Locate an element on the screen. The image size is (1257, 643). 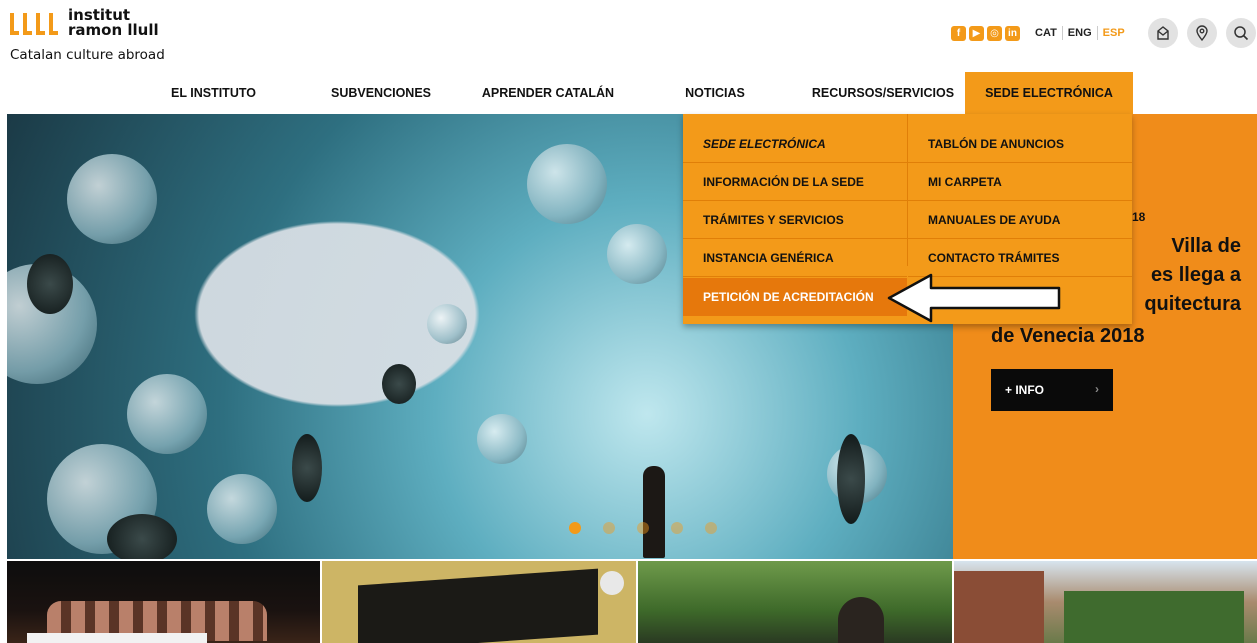
menu-item-sede-electronica: SEDE ELECTRÓNICA is located at coordinates (795, 144).